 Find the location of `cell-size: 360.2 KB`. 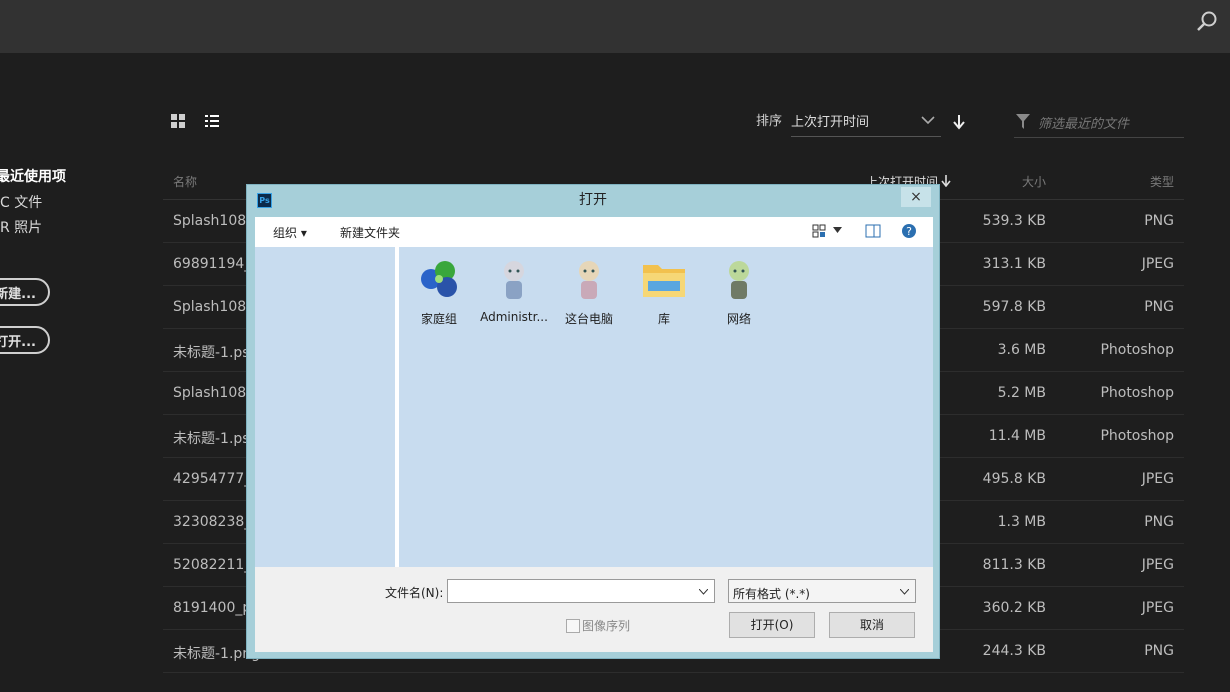

cell-size: 360.2 KB is located at coordinates (1014, 608).